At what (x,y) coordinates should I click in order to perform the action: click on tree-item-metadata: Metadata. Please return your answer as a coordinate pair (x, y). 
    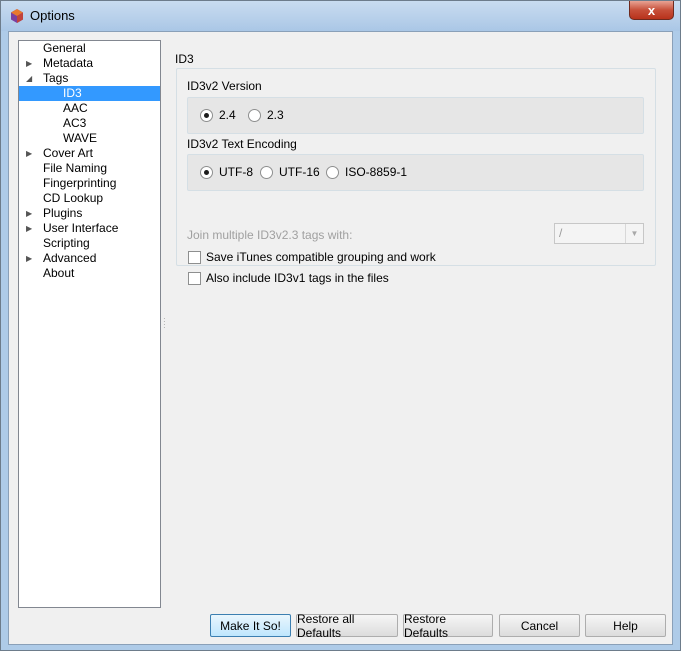
    Looking at the image, I should click on (68, 63).